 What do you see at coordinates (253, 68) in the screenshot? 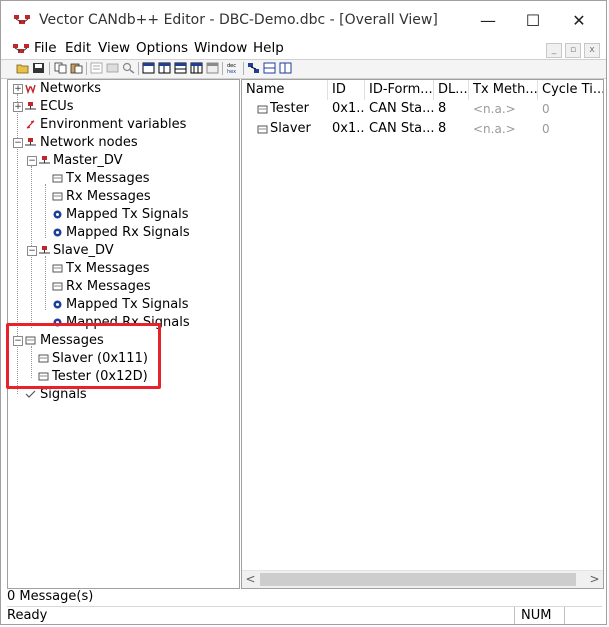
I see `layout1-icon` at bounding box center [253, 68].